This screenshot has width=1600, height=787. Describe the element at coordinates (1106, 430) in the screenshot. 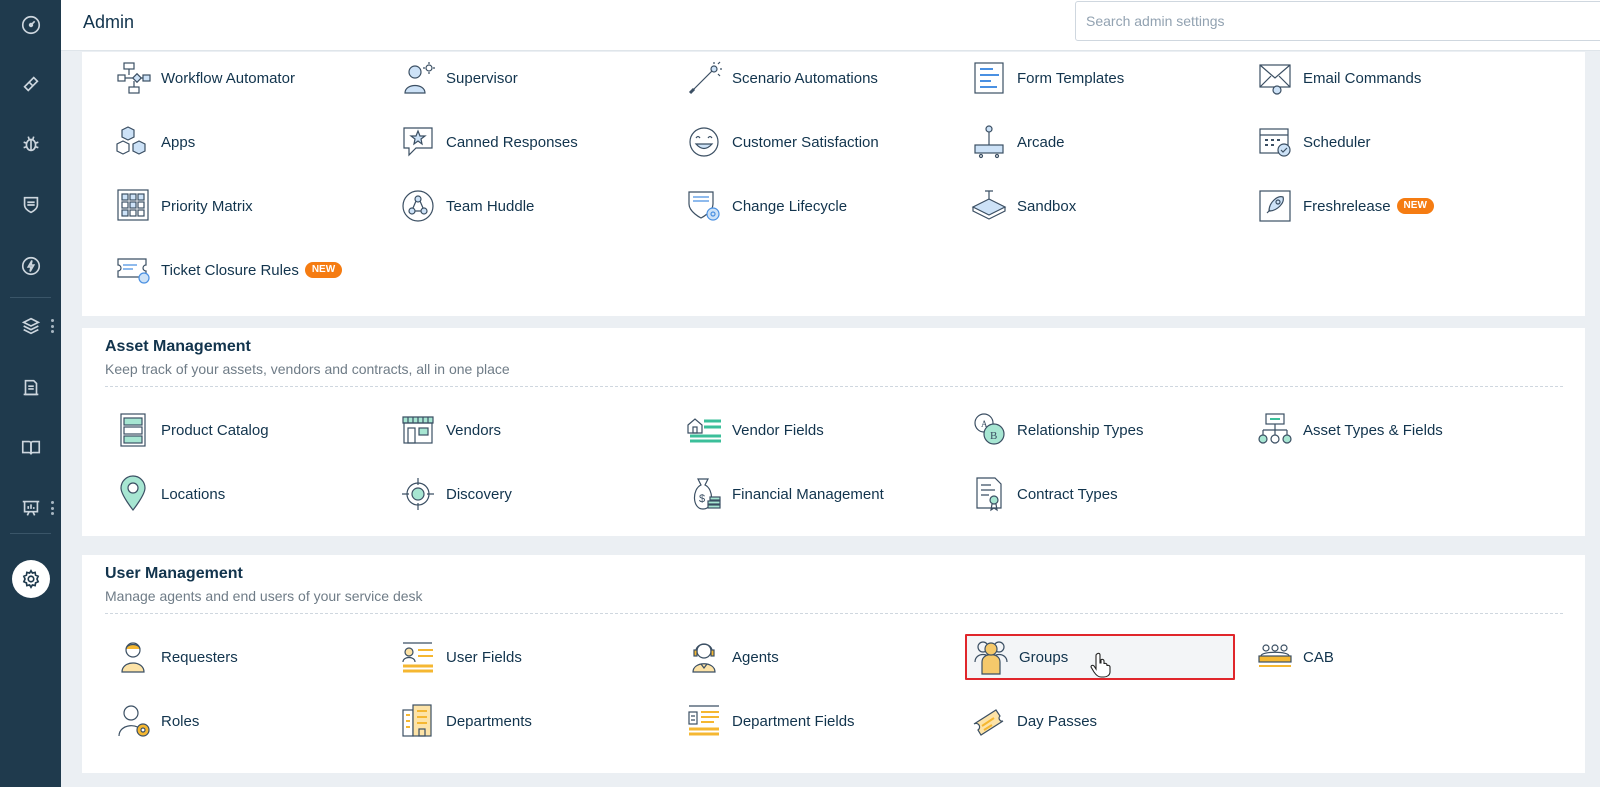

I see `relationship-types-tile: AB Relationship Types` at that location.